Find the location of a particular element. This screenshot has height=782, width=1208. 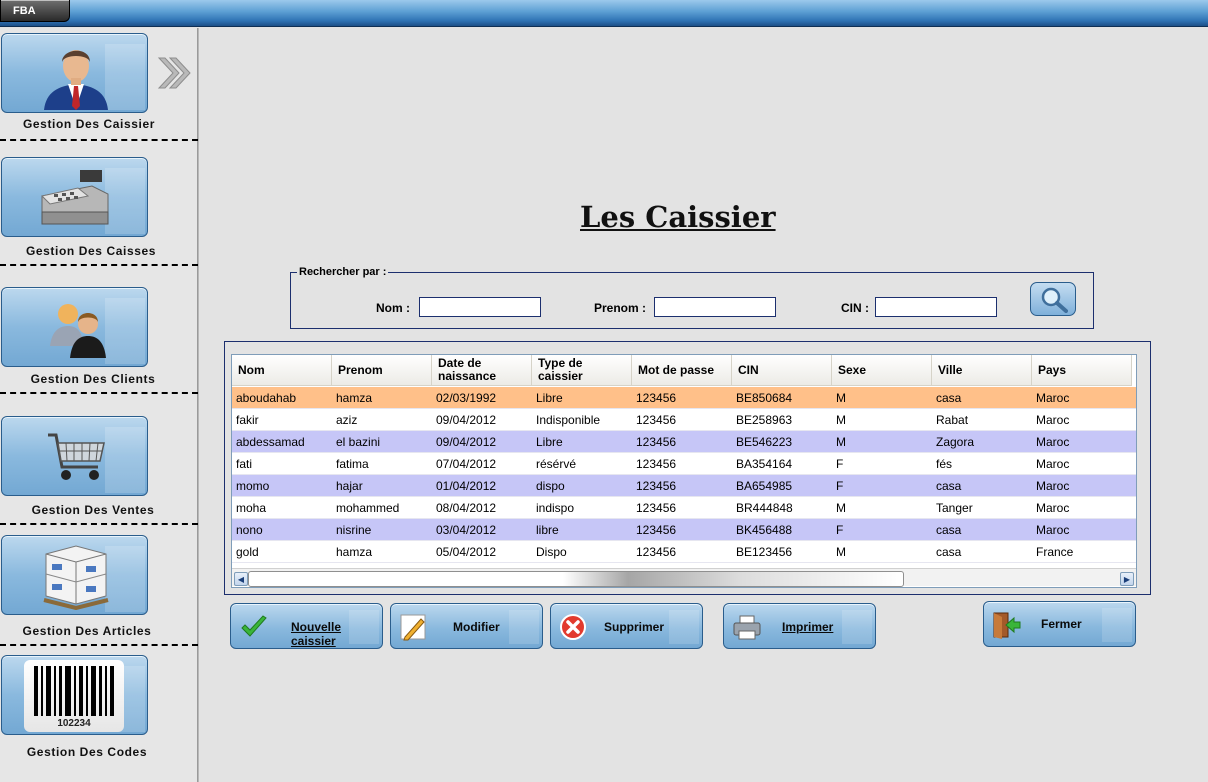

sidebar-item-articles is located at coordinates (74, 575).